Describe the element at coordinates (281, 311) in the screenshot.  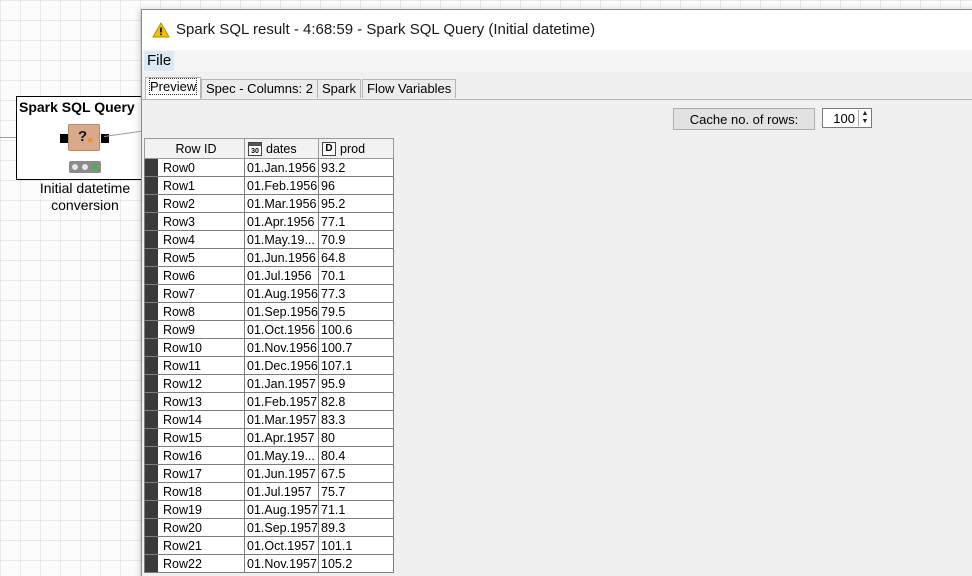
I see `dates-cell: 01.Sep.1956` at that location.